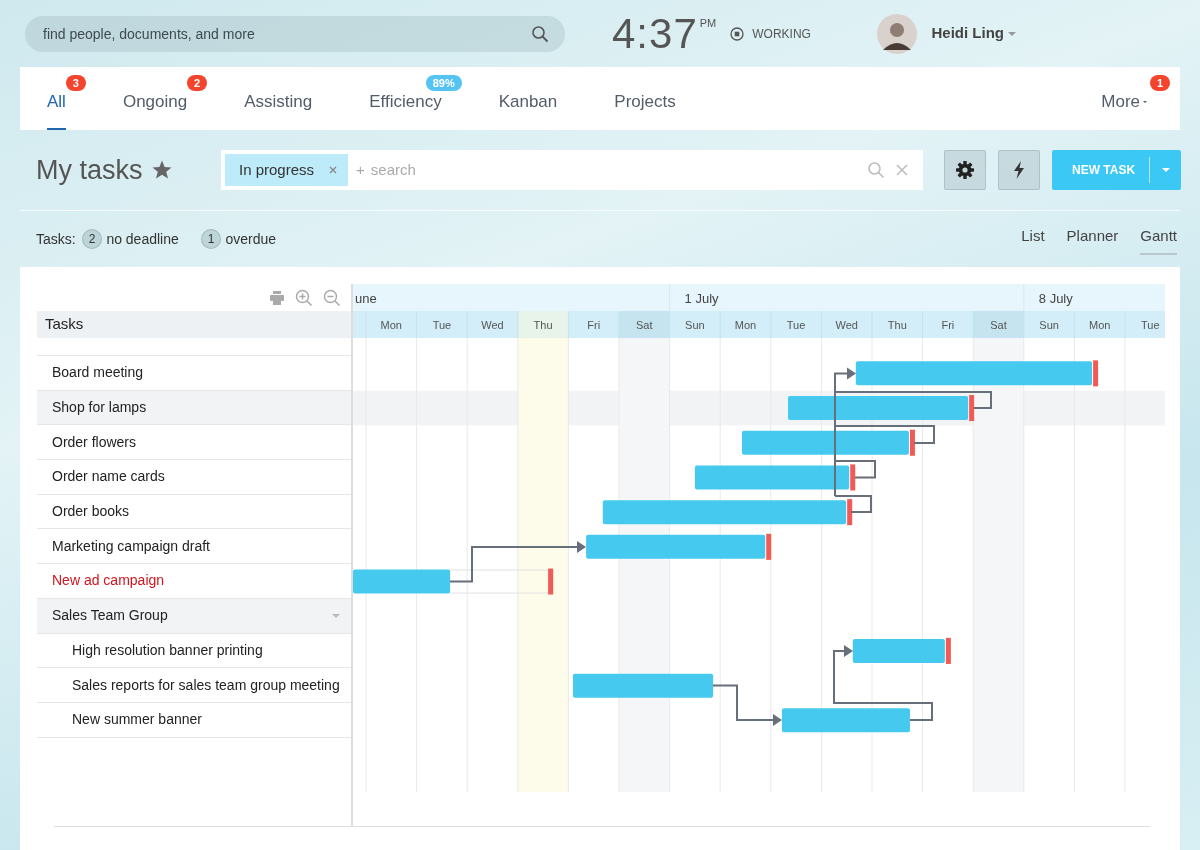  Describe the element at coordinates (304, 297) in the screenshot. I see `zoom-in-icon` at that location.